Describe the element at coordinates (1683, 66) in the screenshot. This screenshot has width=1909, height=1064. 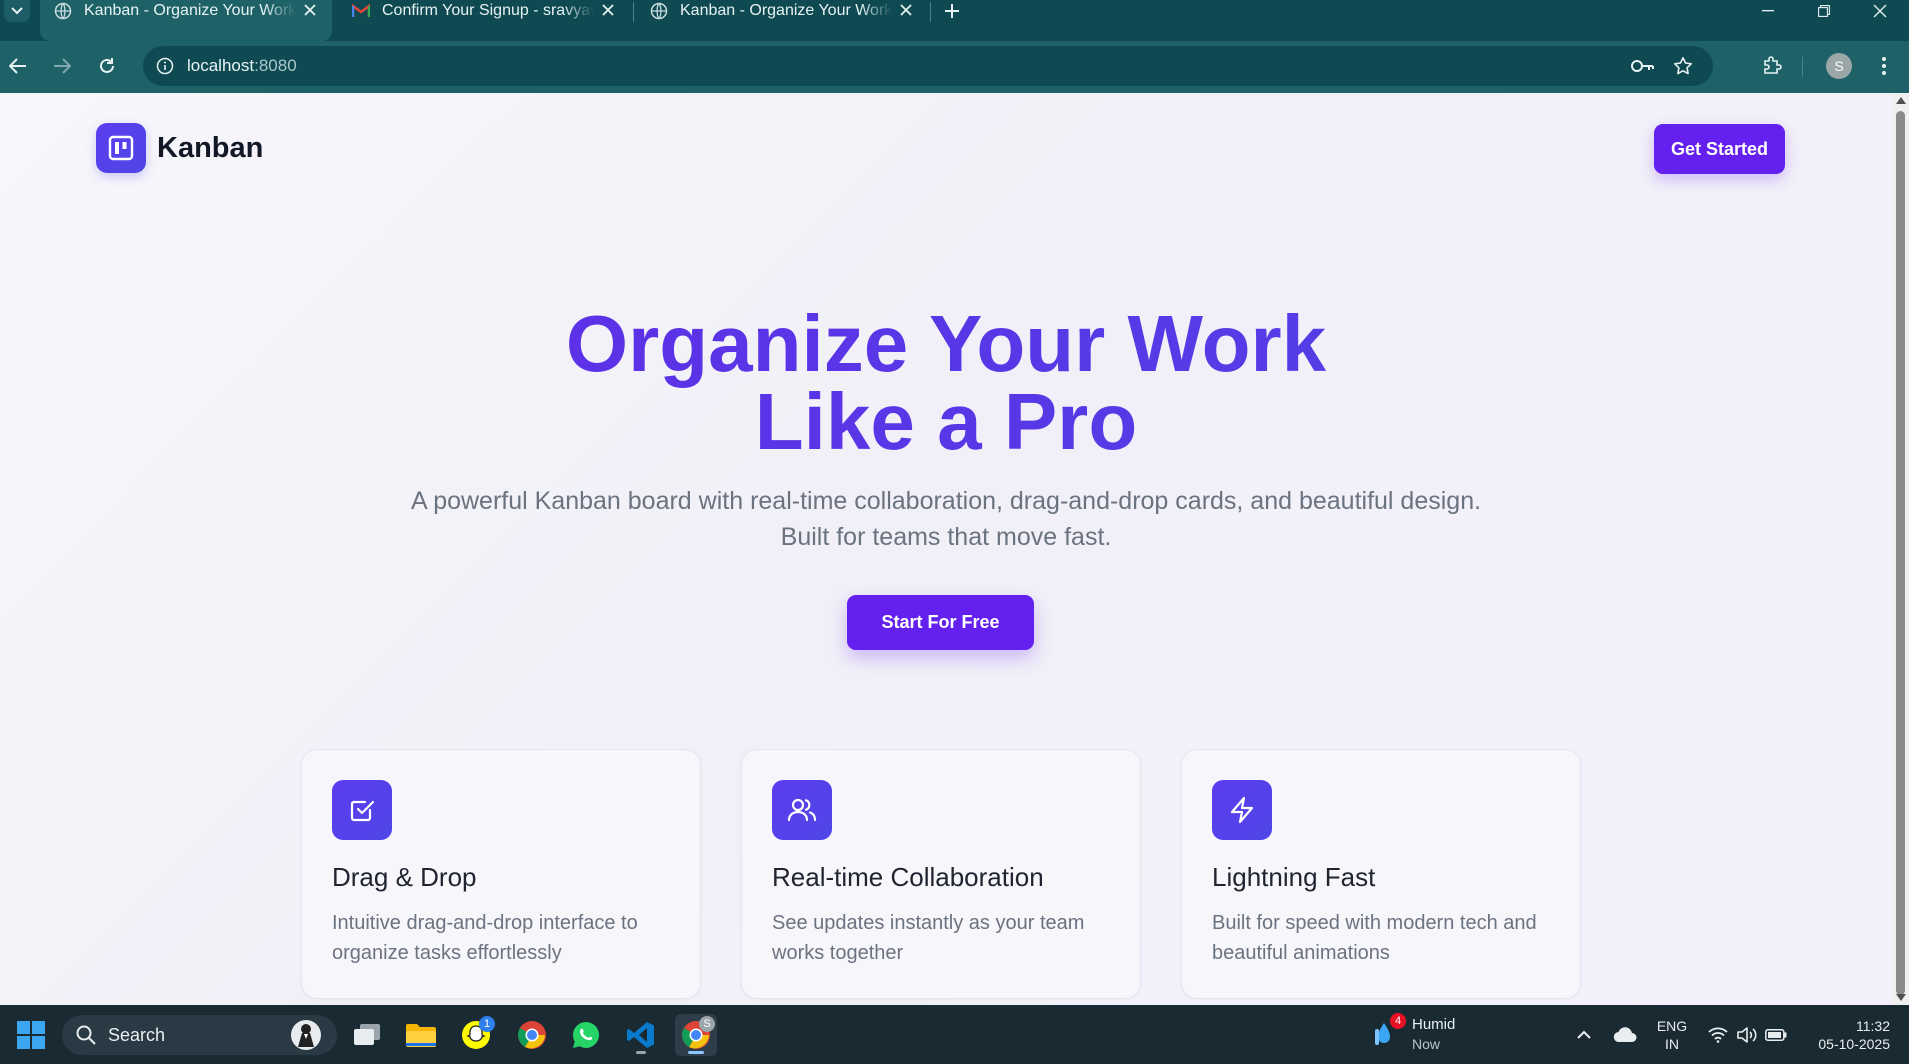
I see `star-icon` at that location.